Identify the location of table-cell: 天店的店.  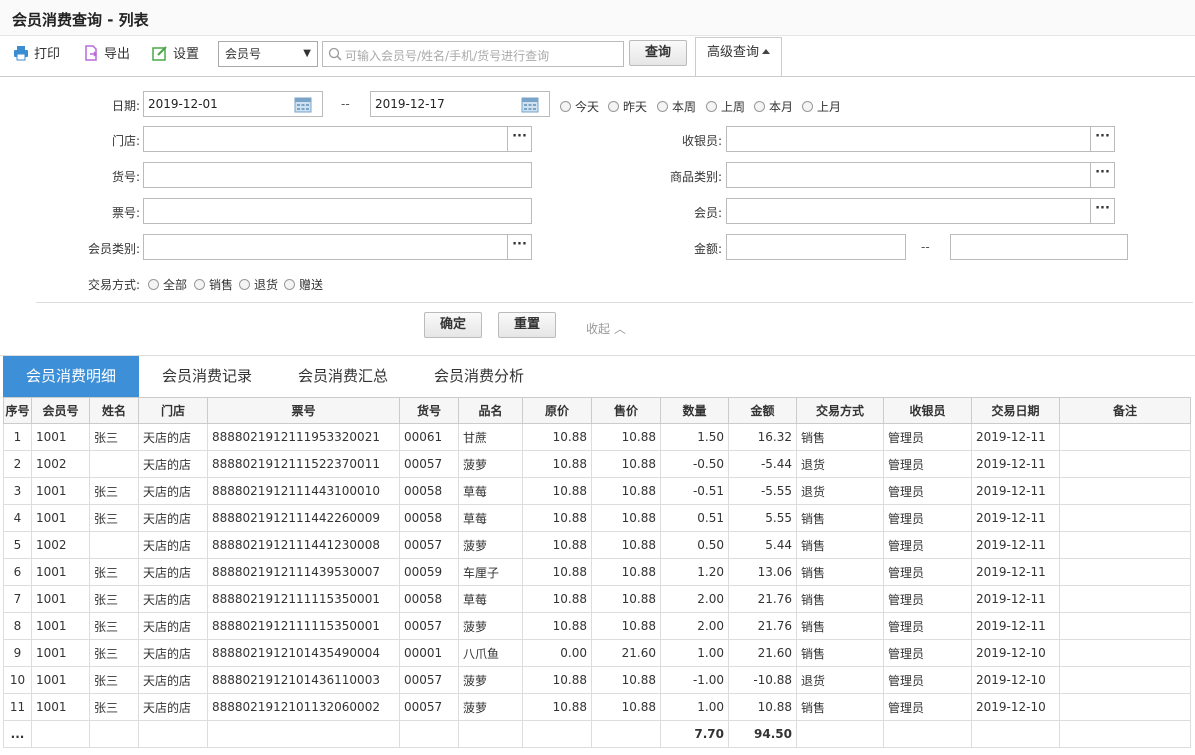
(173, 491).